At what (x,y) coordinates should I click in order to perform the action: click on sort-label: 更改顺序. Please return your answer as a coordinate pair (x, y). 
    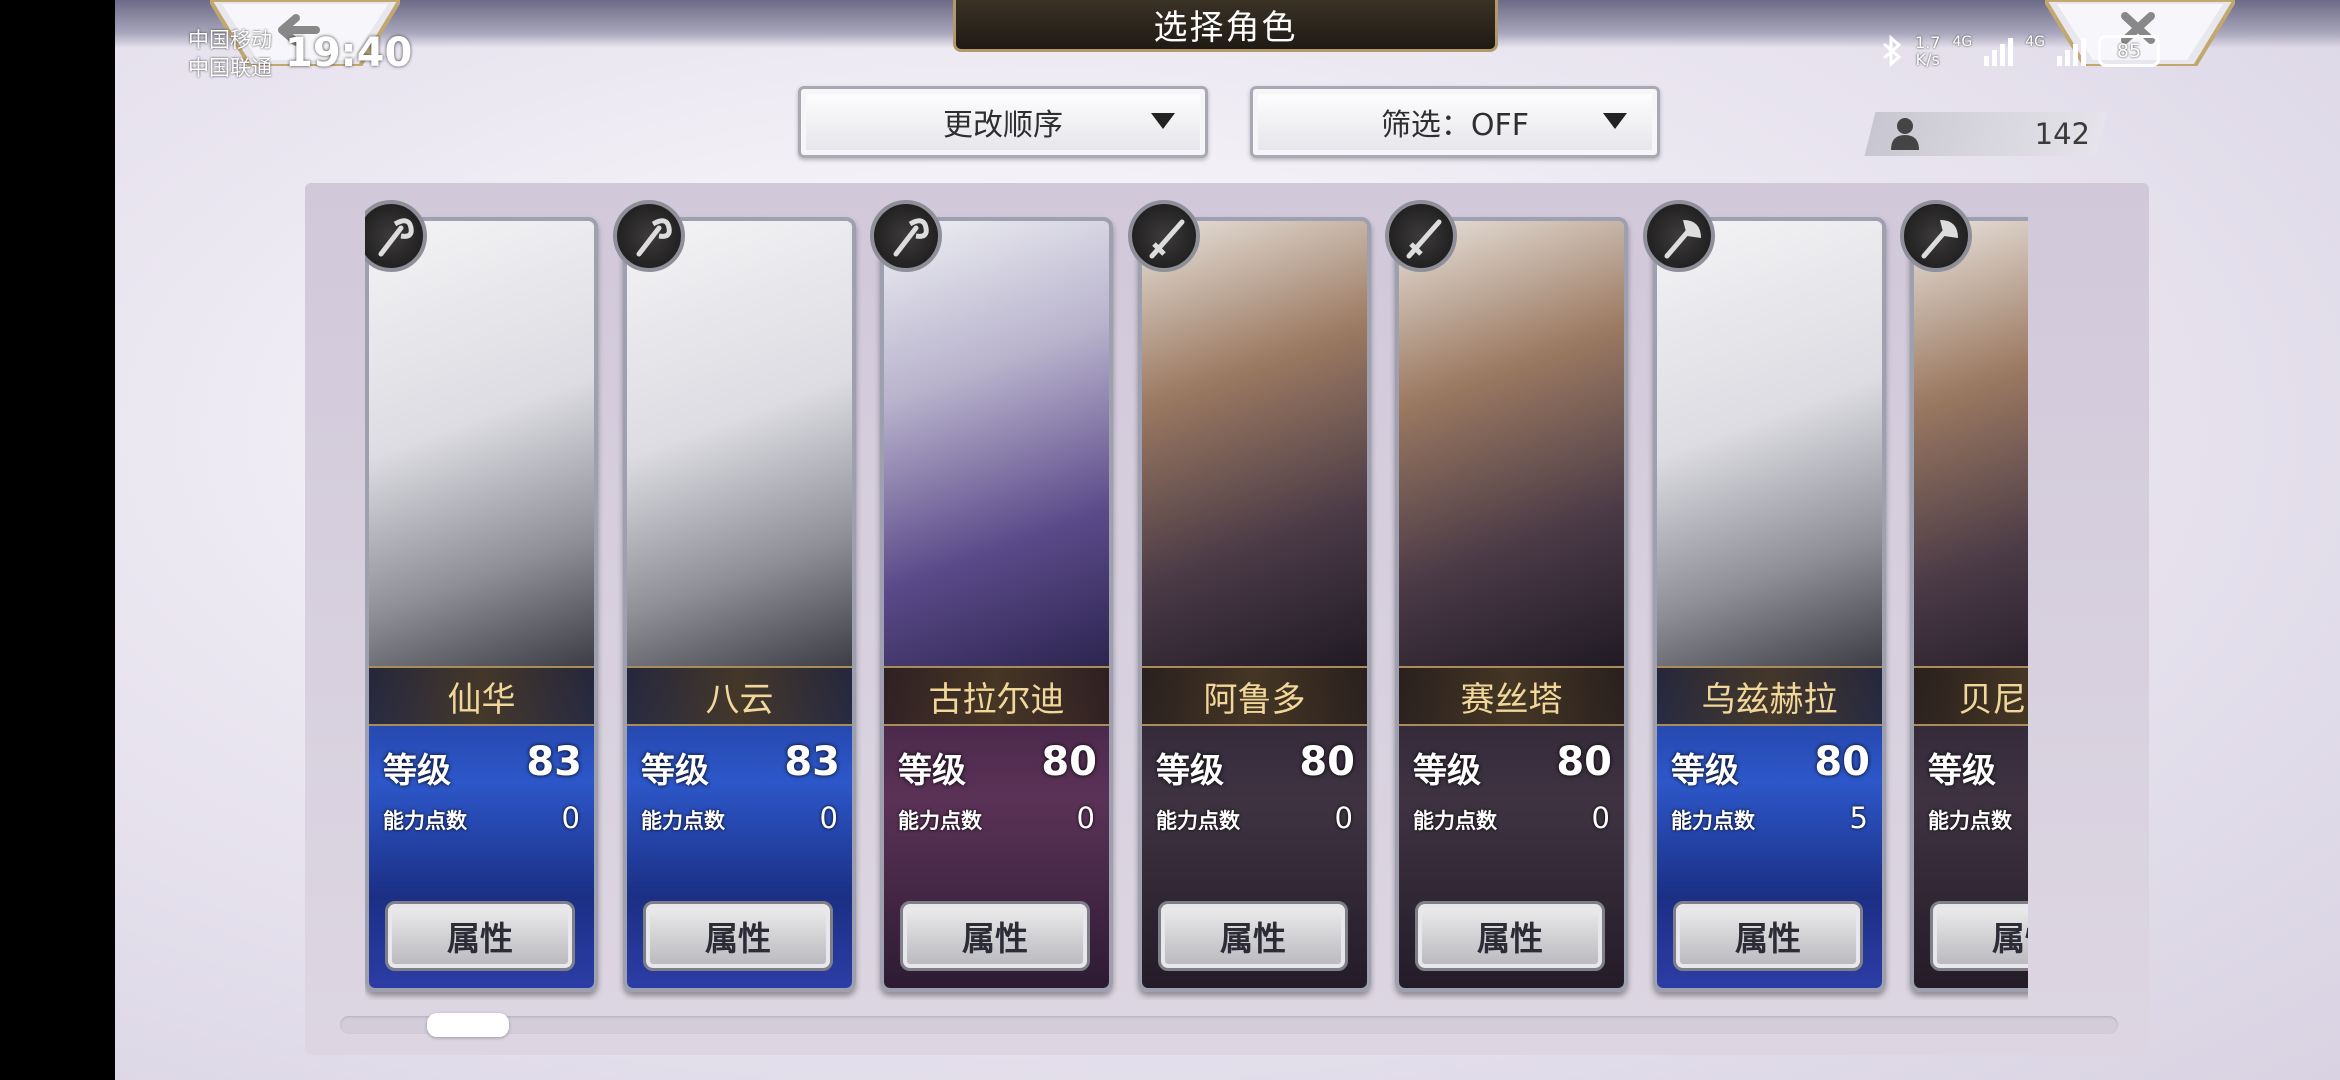
    Looking at the image, I should click on (1003, 125).